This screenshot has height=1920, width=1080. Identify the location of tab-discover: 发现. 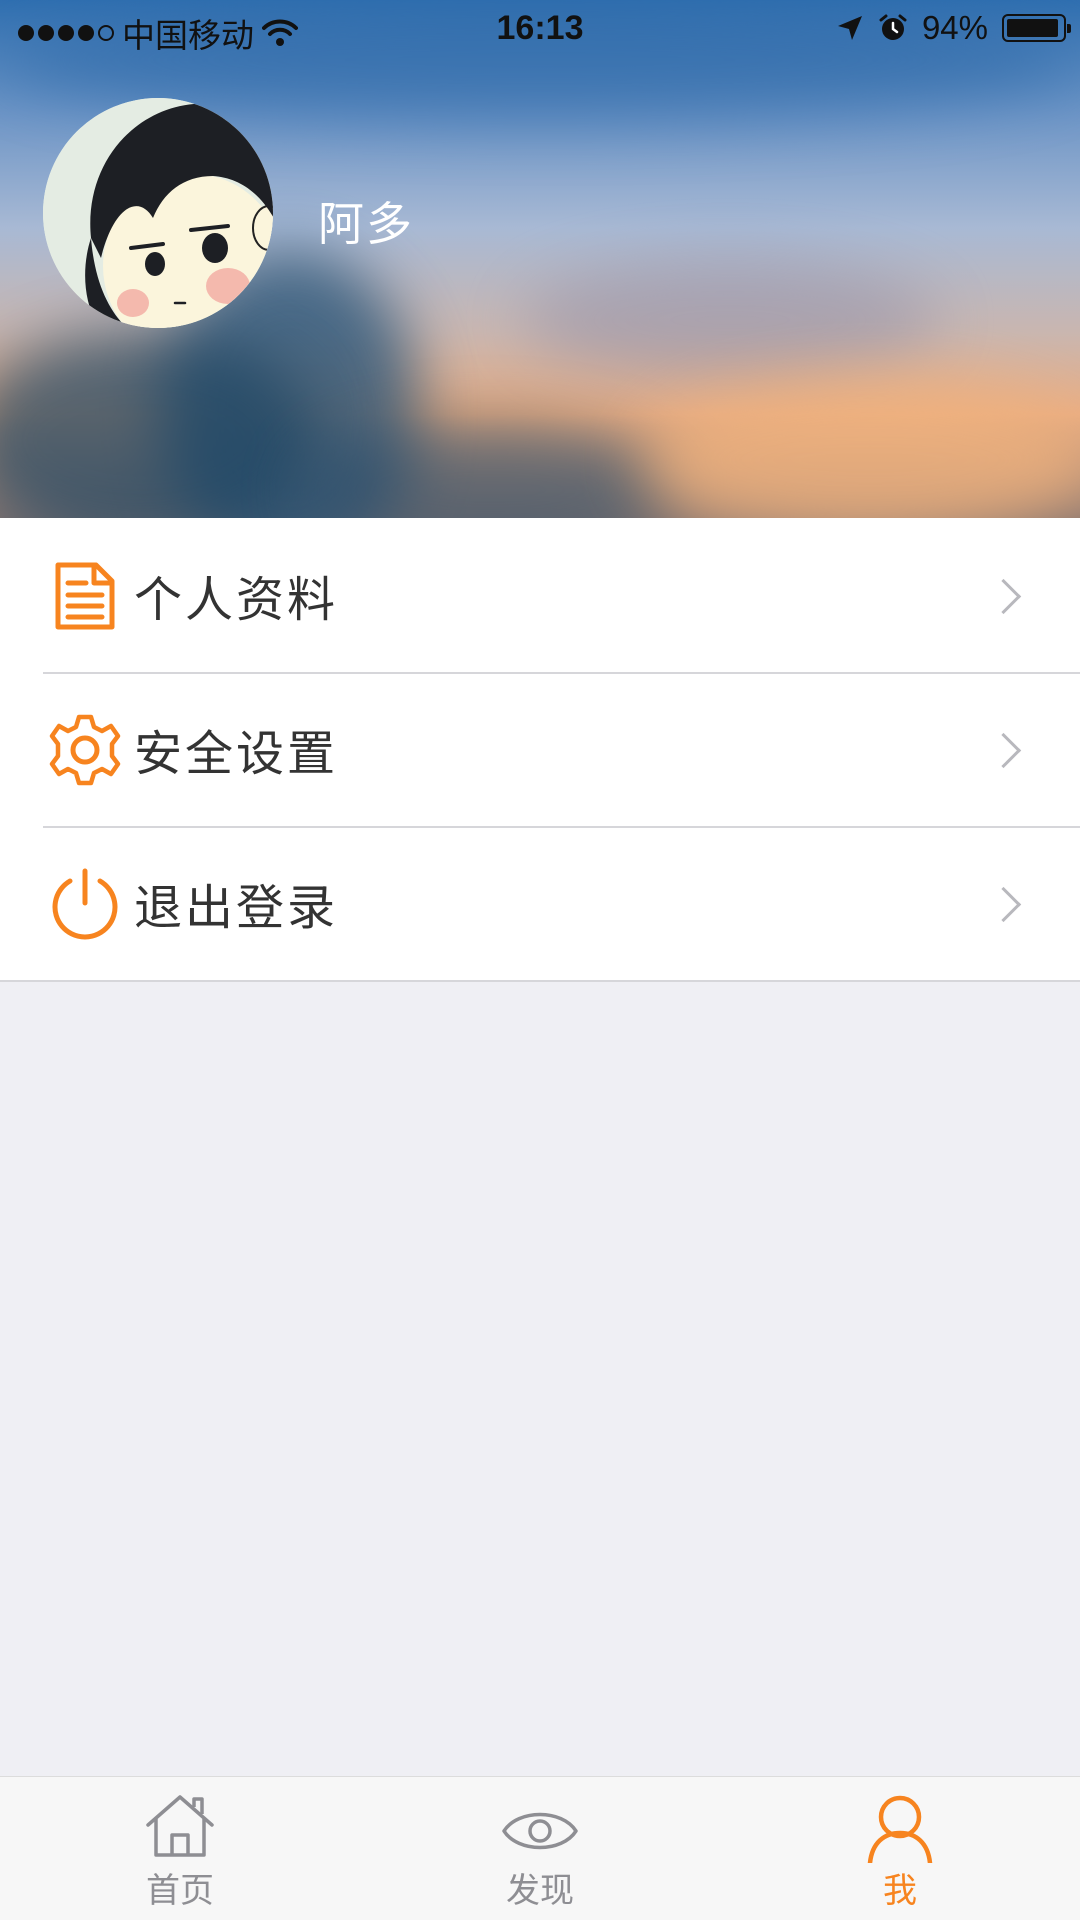
(540, 1848).